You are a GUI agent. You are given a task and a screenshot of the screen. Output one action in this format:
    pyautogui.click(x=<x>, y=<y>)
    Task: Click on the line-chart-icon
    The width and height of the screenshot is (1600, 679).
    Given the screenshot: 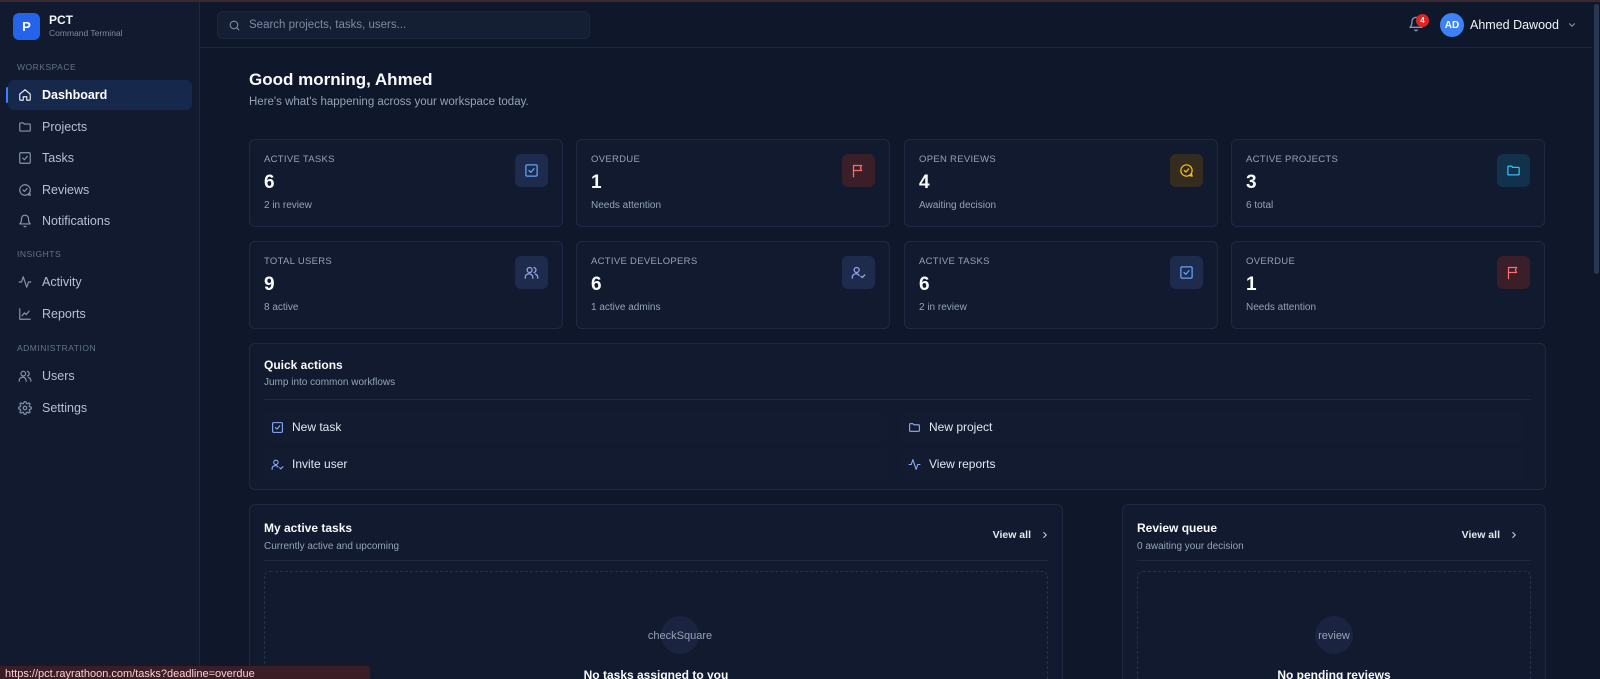 What is the action you would take?
    pyautogui.click(x=25, y=314)
    